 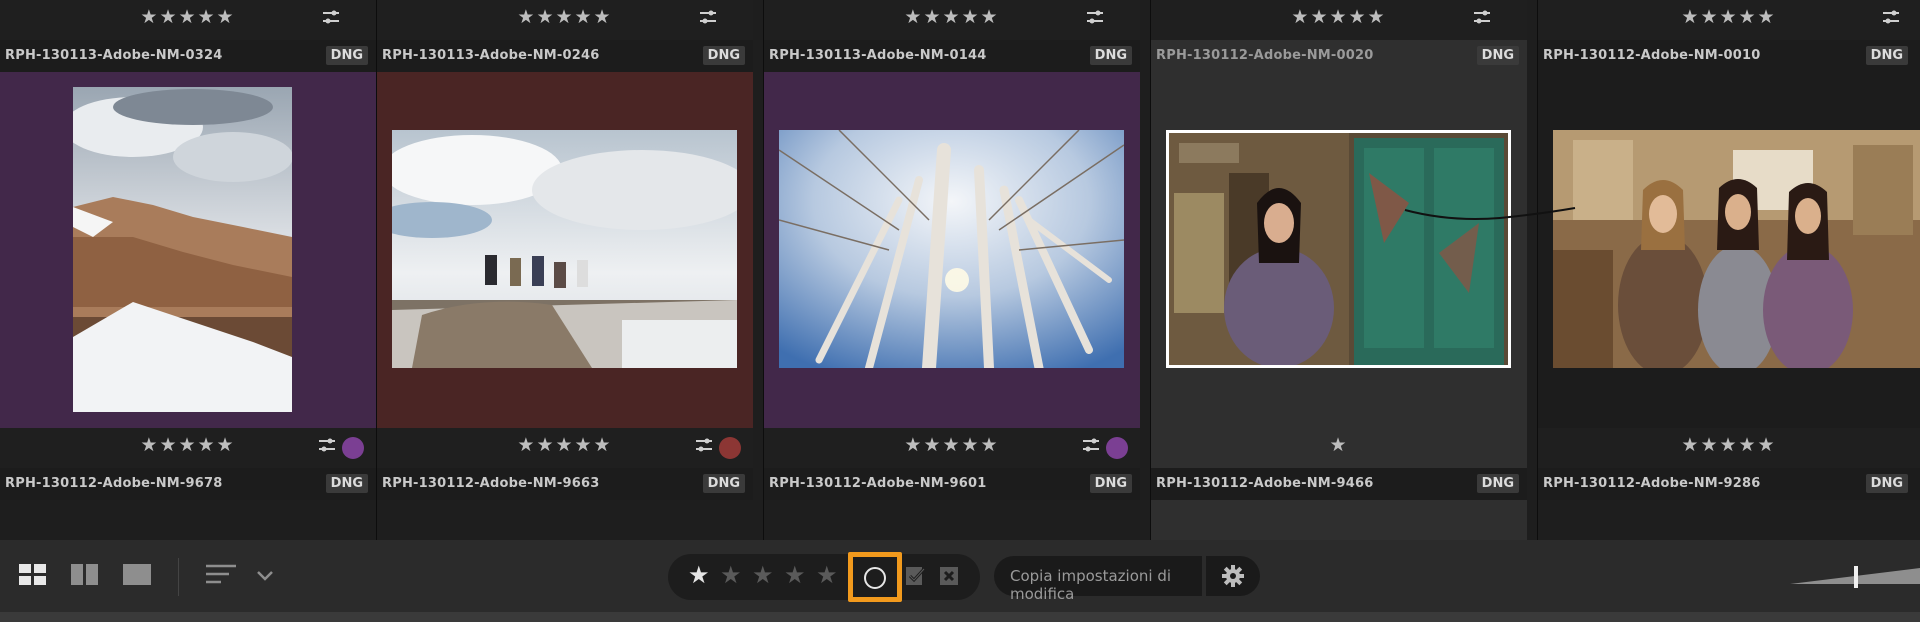 I want to click on filename-bar: RPH-130113-Adobe-NM-0324 DNG, so click(x=188, y=56).